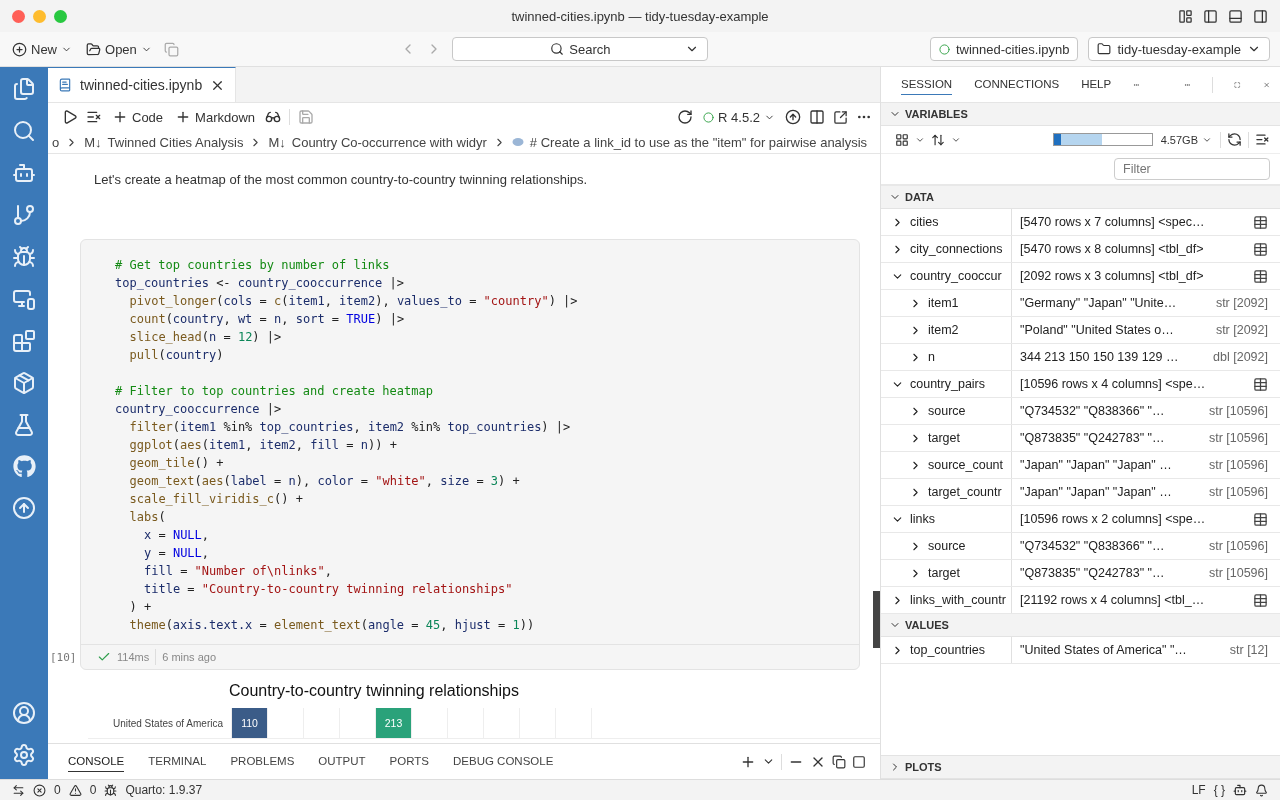 This screenshot has width=1280, height=800. I want to click on robot-icon, so click(1240, 790).